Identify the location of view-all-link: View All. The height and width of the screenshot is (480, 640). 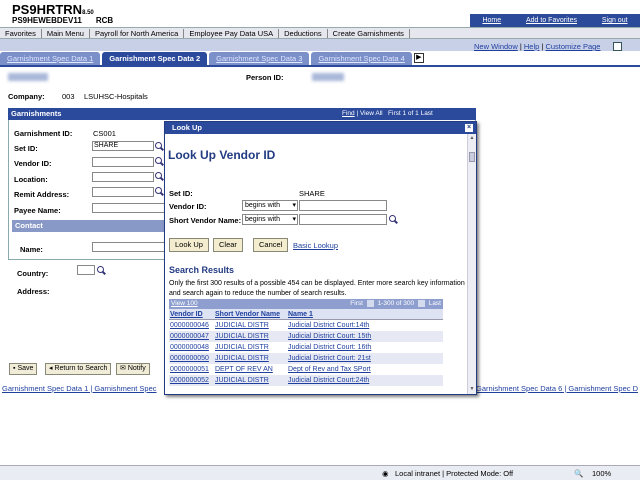
(371, 113).